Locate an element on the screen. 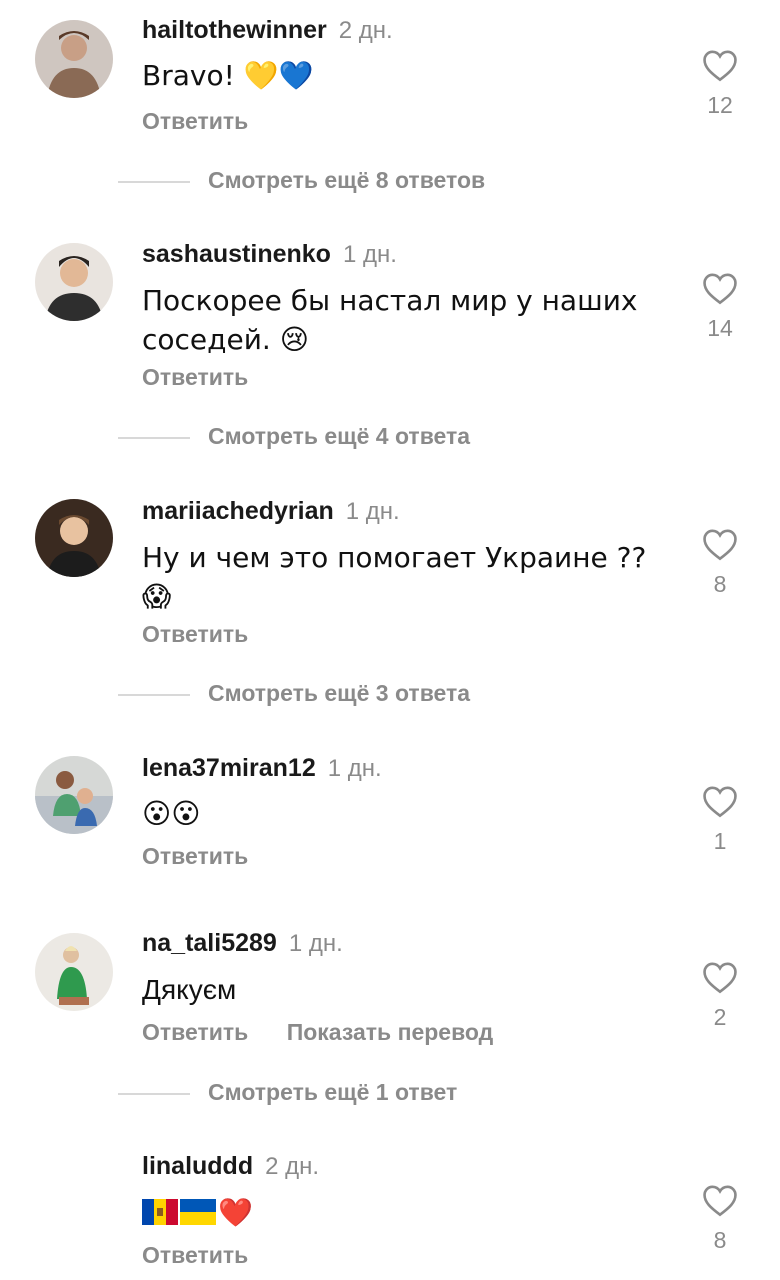 This screenshot has width=780, height=1280. like-count: 14 is located at coordinates (720, 328).